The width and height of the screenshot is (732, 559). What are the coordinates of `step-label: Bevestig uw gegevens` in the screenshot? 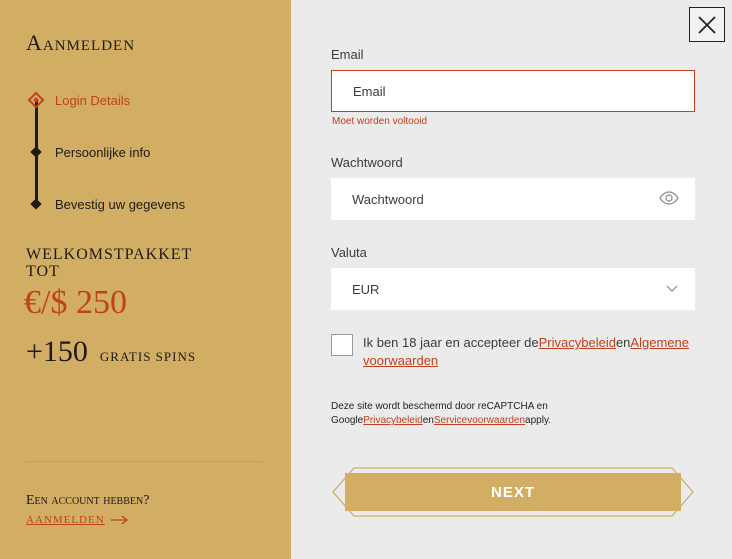 It's located at (120, 204).